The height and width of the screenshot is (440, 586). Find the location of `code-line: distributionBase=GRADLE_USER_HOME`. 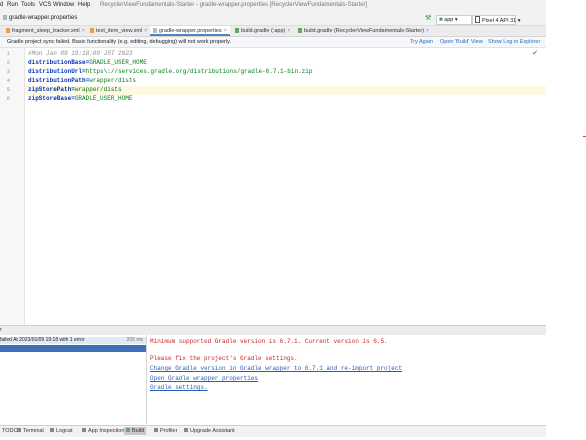

code-line: distributionBase=GRADLE_USER_HOME is located at coordinates (87, 62).